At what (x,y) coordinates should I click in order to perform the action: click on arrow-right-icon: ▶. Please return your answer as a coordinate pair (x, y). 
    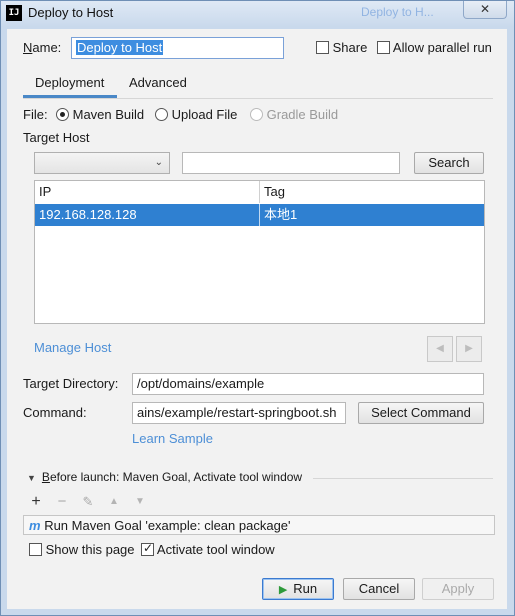
    Looking at the image, I should click on (469, 348).